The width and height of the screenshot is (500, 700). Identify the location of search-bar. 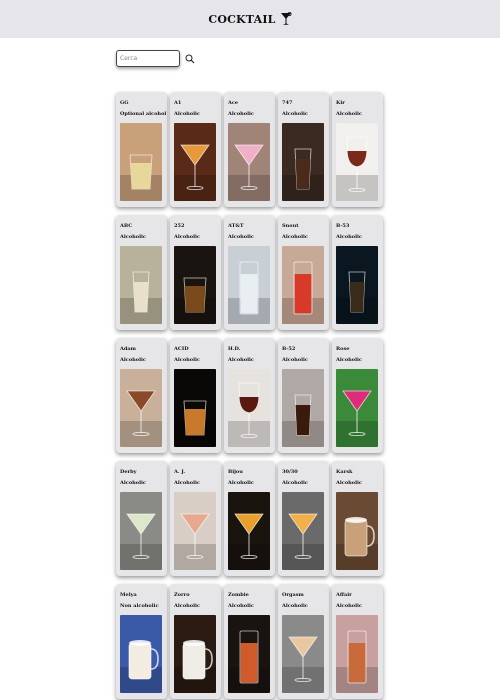
(156, 58).